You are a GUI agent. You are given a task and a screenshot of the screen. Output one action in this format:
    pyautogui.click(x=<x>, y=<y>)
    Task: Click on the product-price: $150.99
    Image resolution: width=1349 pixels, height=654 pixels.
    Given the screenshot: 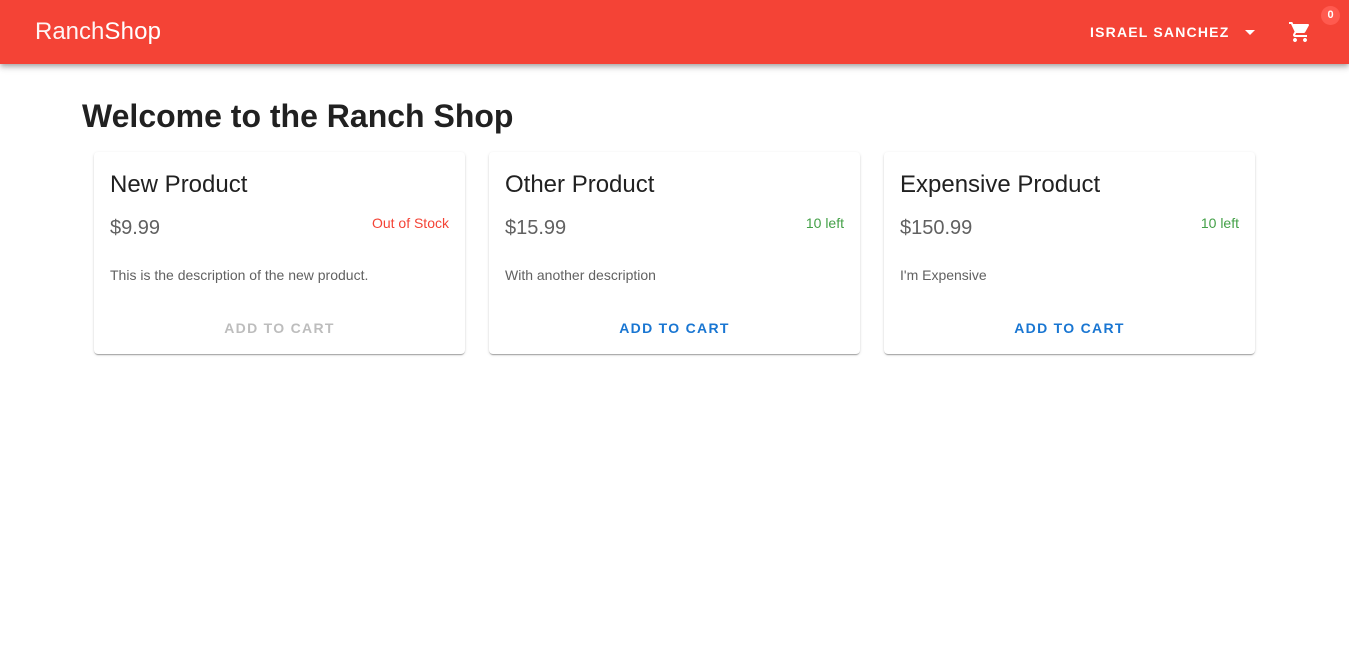 What is the action you would take?
    pyautogui.click(x=936, y=228)
    